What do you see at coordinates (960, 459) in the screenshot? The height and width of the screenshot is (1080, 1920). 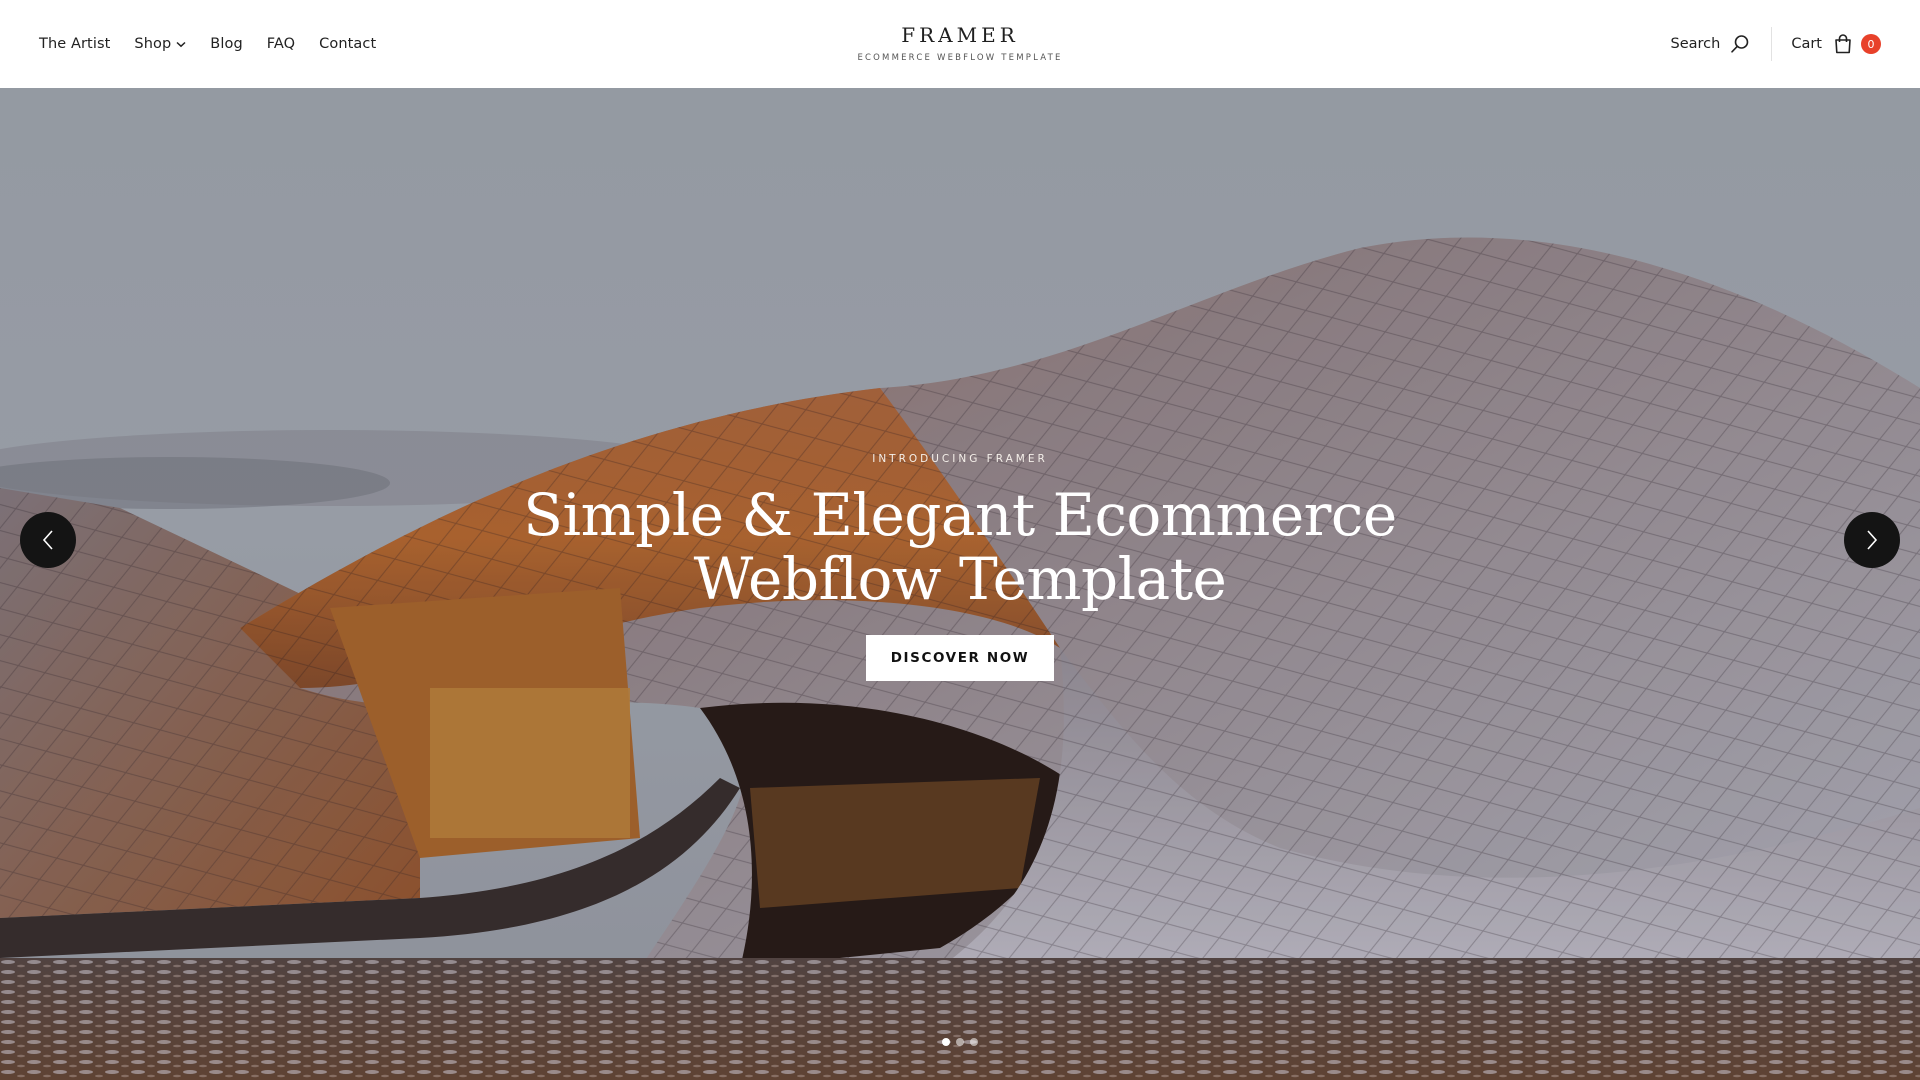 I see `hero-eyebrow: INTRODUCING FRAMER` at bounding box center [960, 459].